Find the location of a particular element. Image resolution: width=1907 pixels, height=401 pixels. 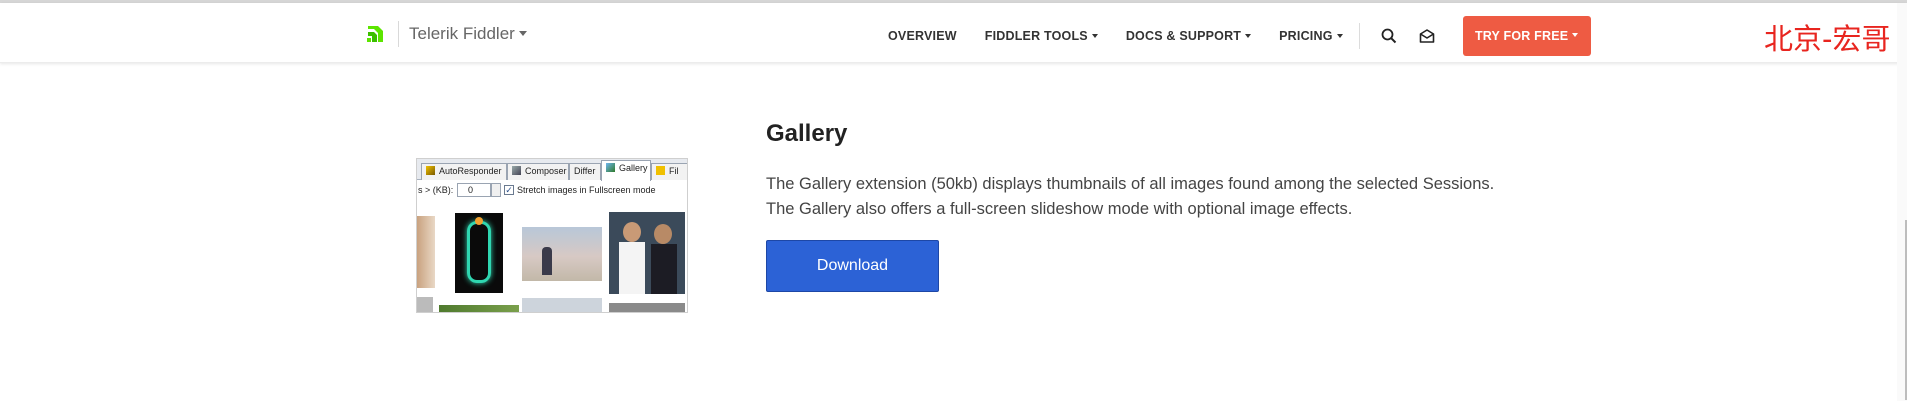

download-label: Download is located at coordinates (852, 265).